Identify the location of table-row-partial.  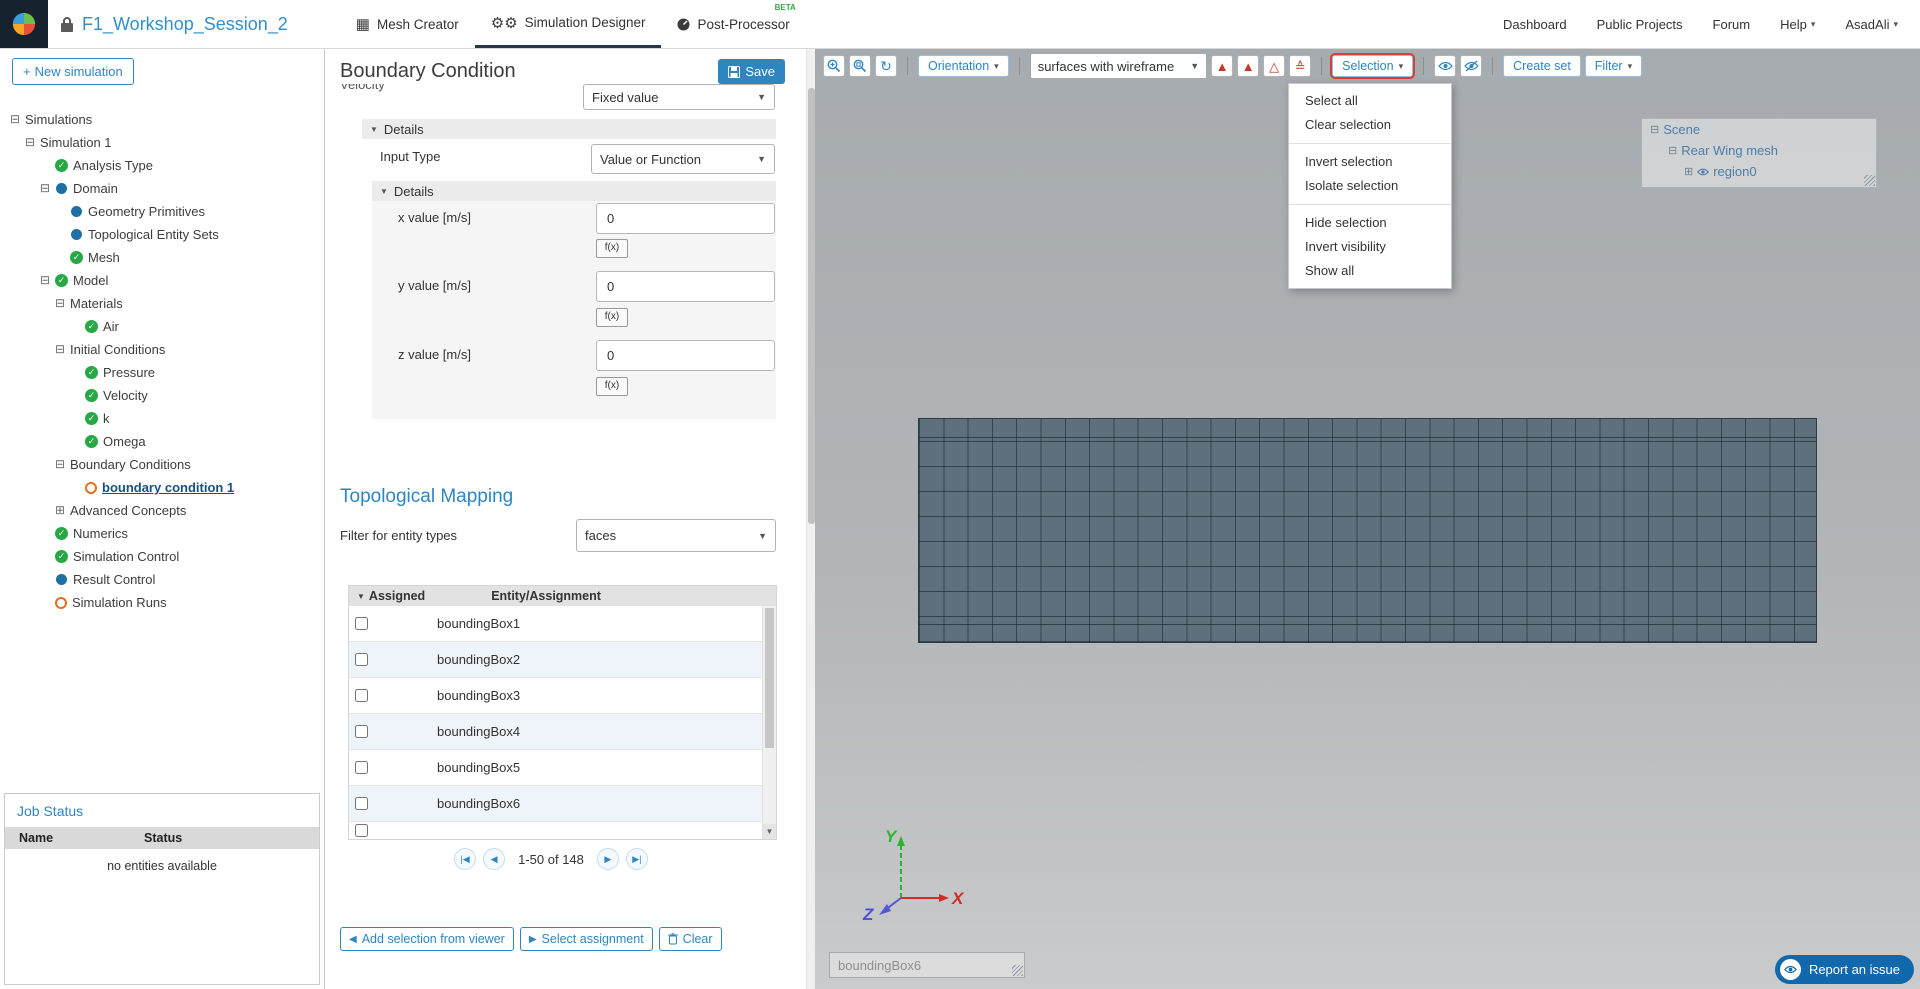
(562, 830).